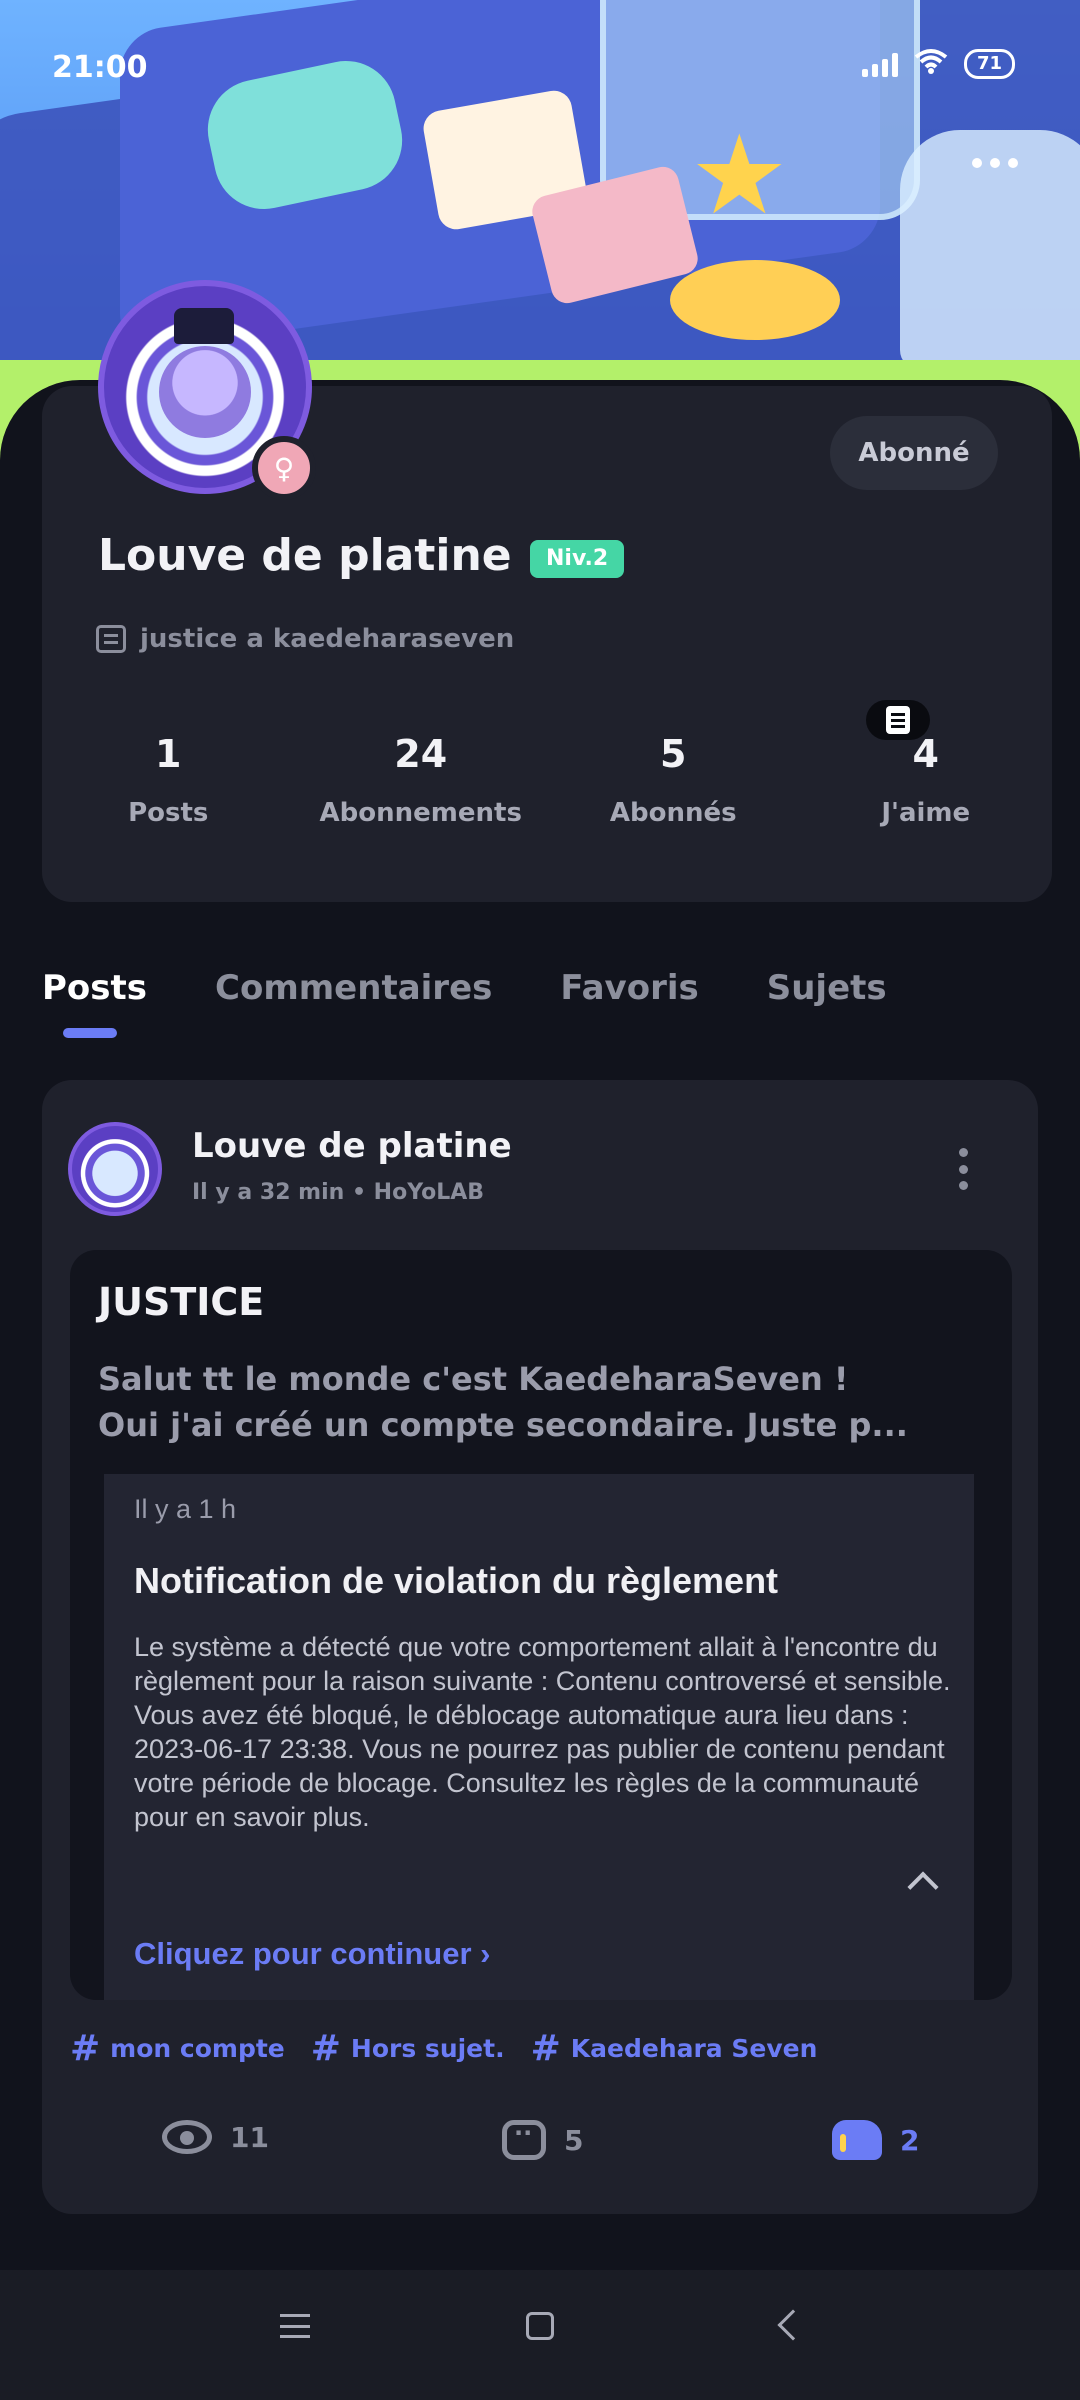 The image size is (1080, 2400). What do you see at coordinates (187, 2137) in the screenshot?
I see `eye-icon` at bounding box center [187, 2137].